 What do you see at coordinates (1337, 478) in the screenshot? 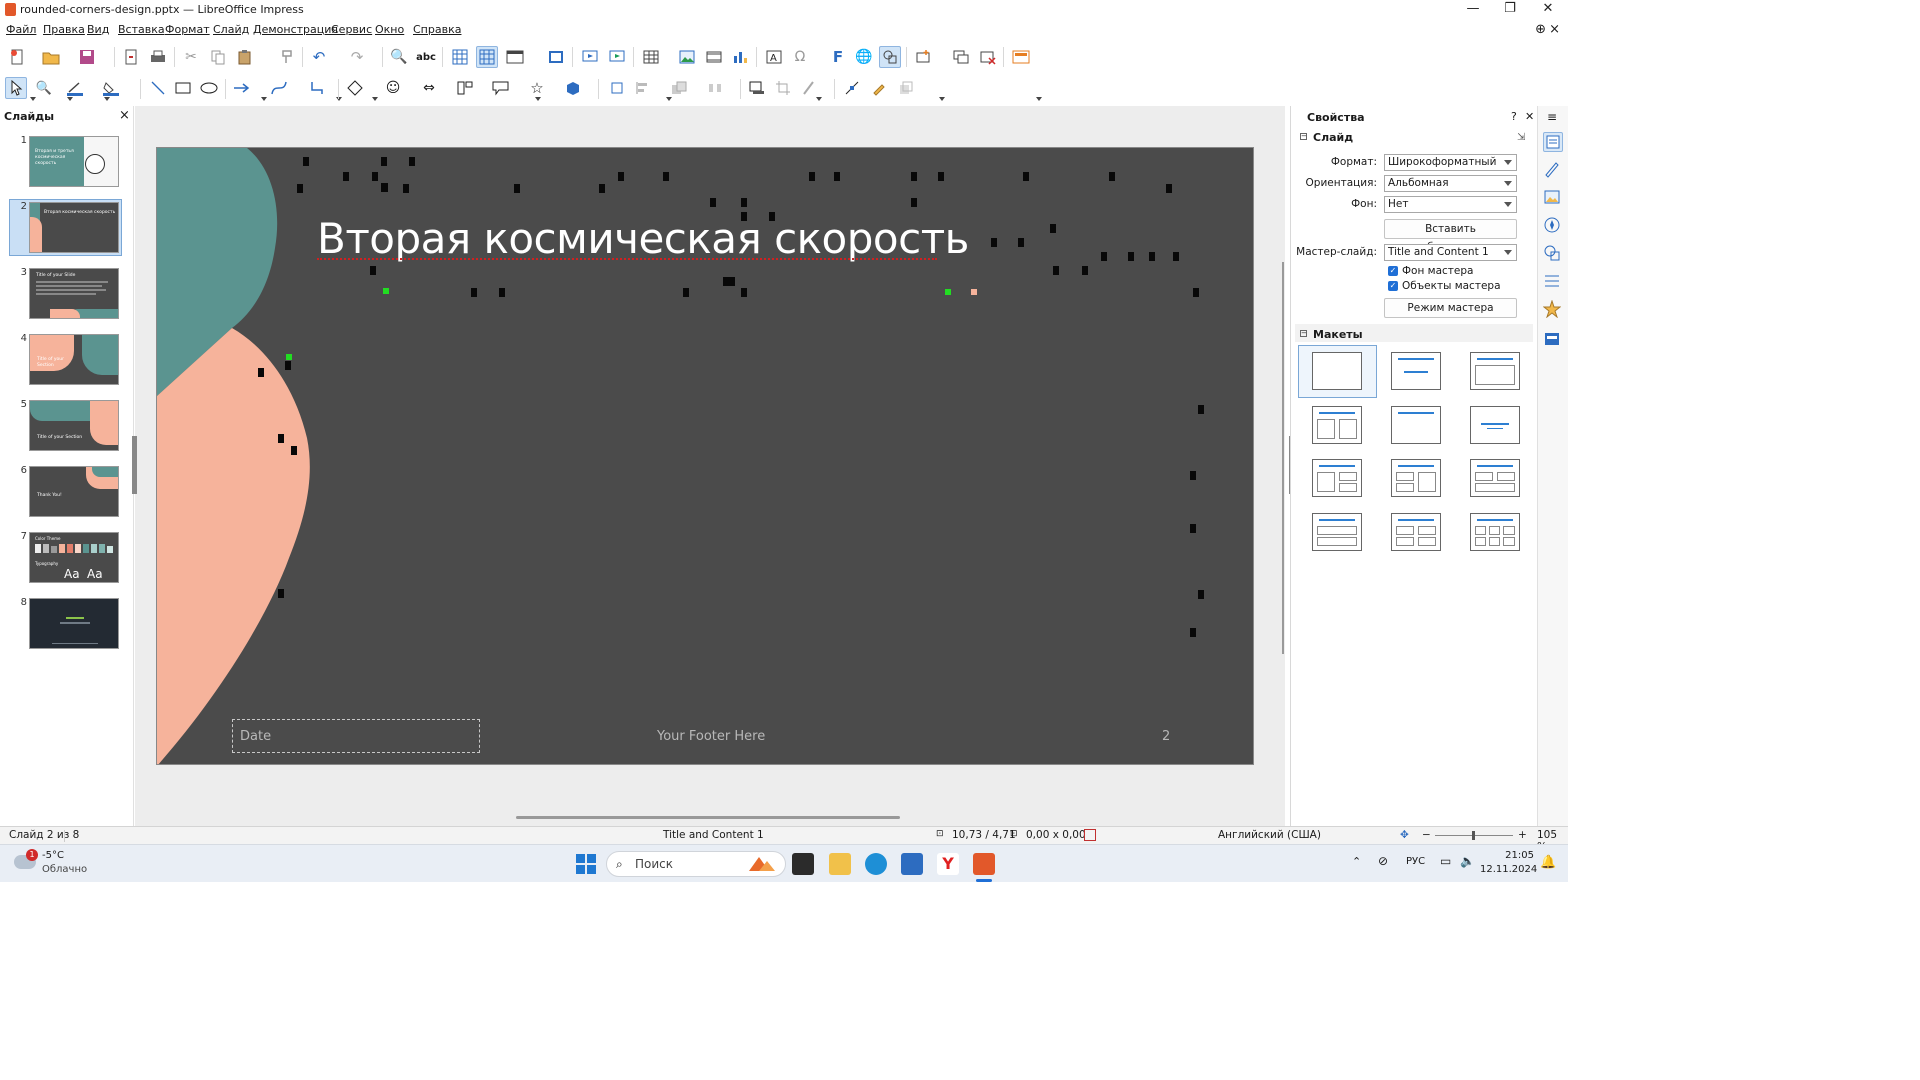
I see `layout-title-2-content-content` at bounding box center [1337, 478].